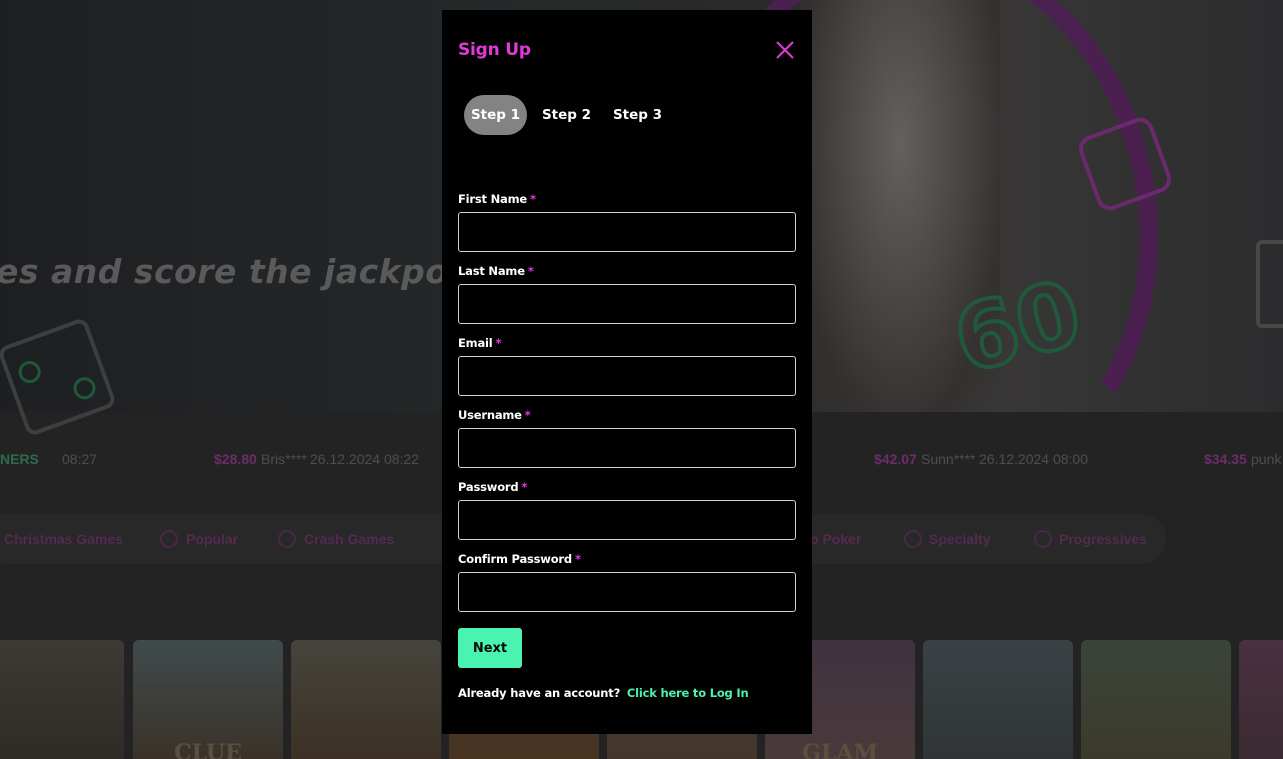 The width and height of the screenshot is (1283, 759). Describe the element at coordinates (287, 539) in the screenshot. I see `rocket-icon` at that location.